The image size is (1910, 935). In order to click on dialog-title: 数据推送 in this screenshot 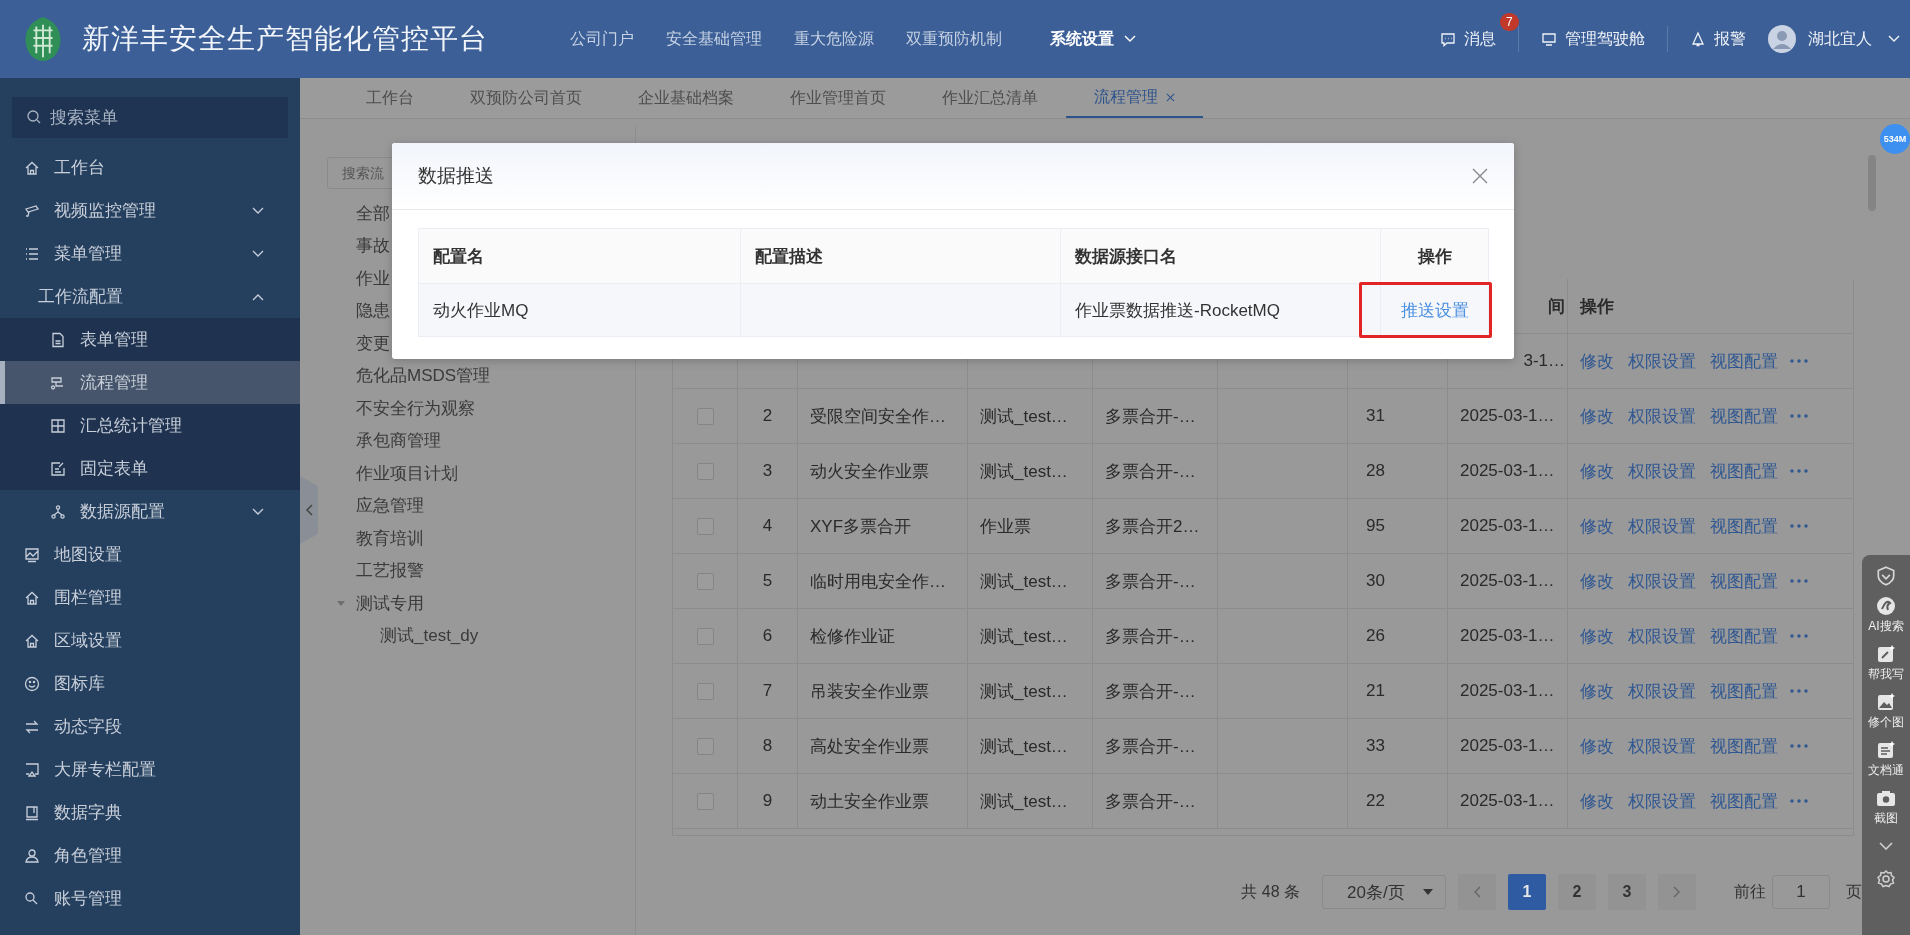, I will do `click(456, 176)`.